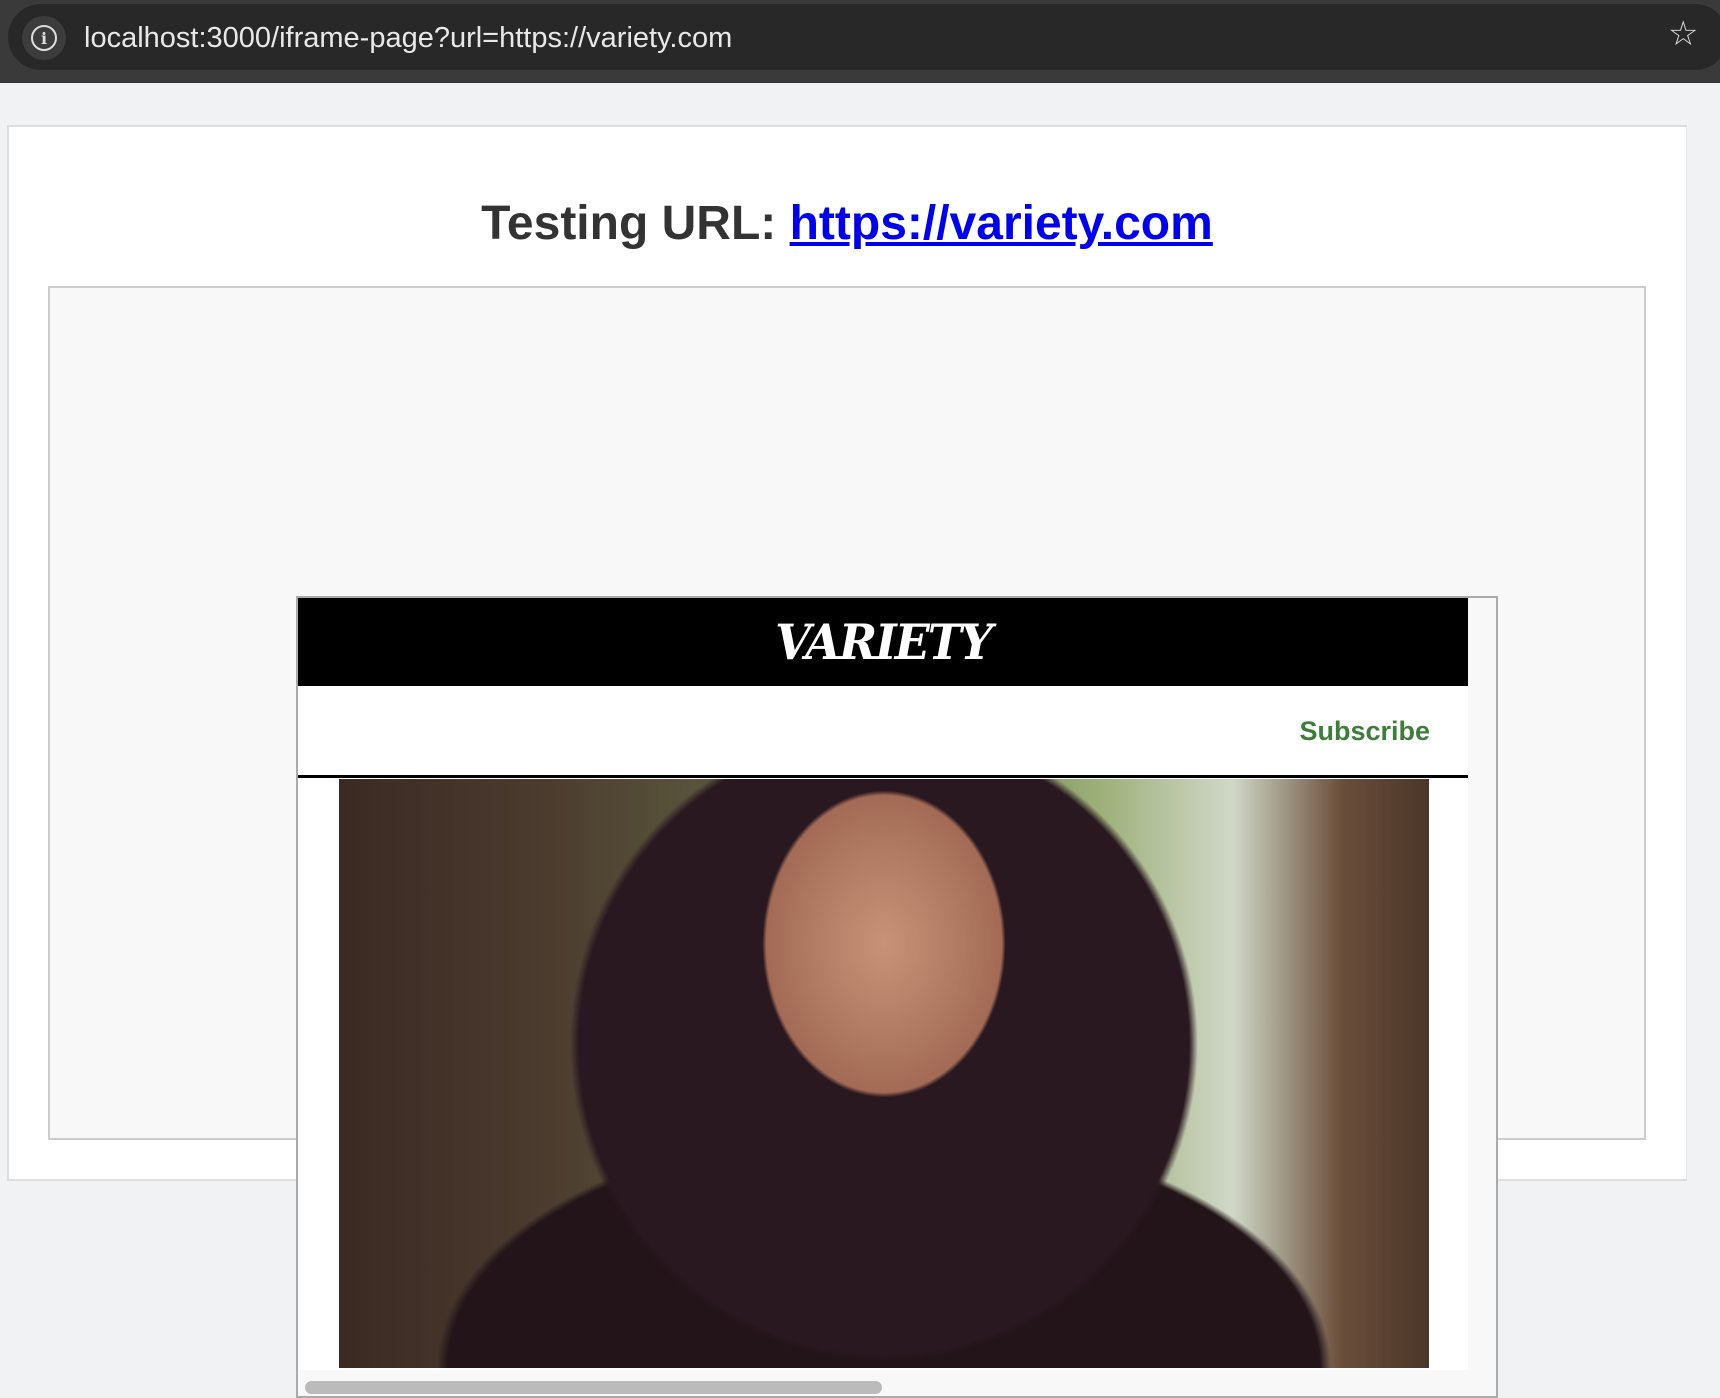 The width and height of the screenshot is (1720, 1398). I want to click on horizontal-scrollbar, so click(883, 1383).